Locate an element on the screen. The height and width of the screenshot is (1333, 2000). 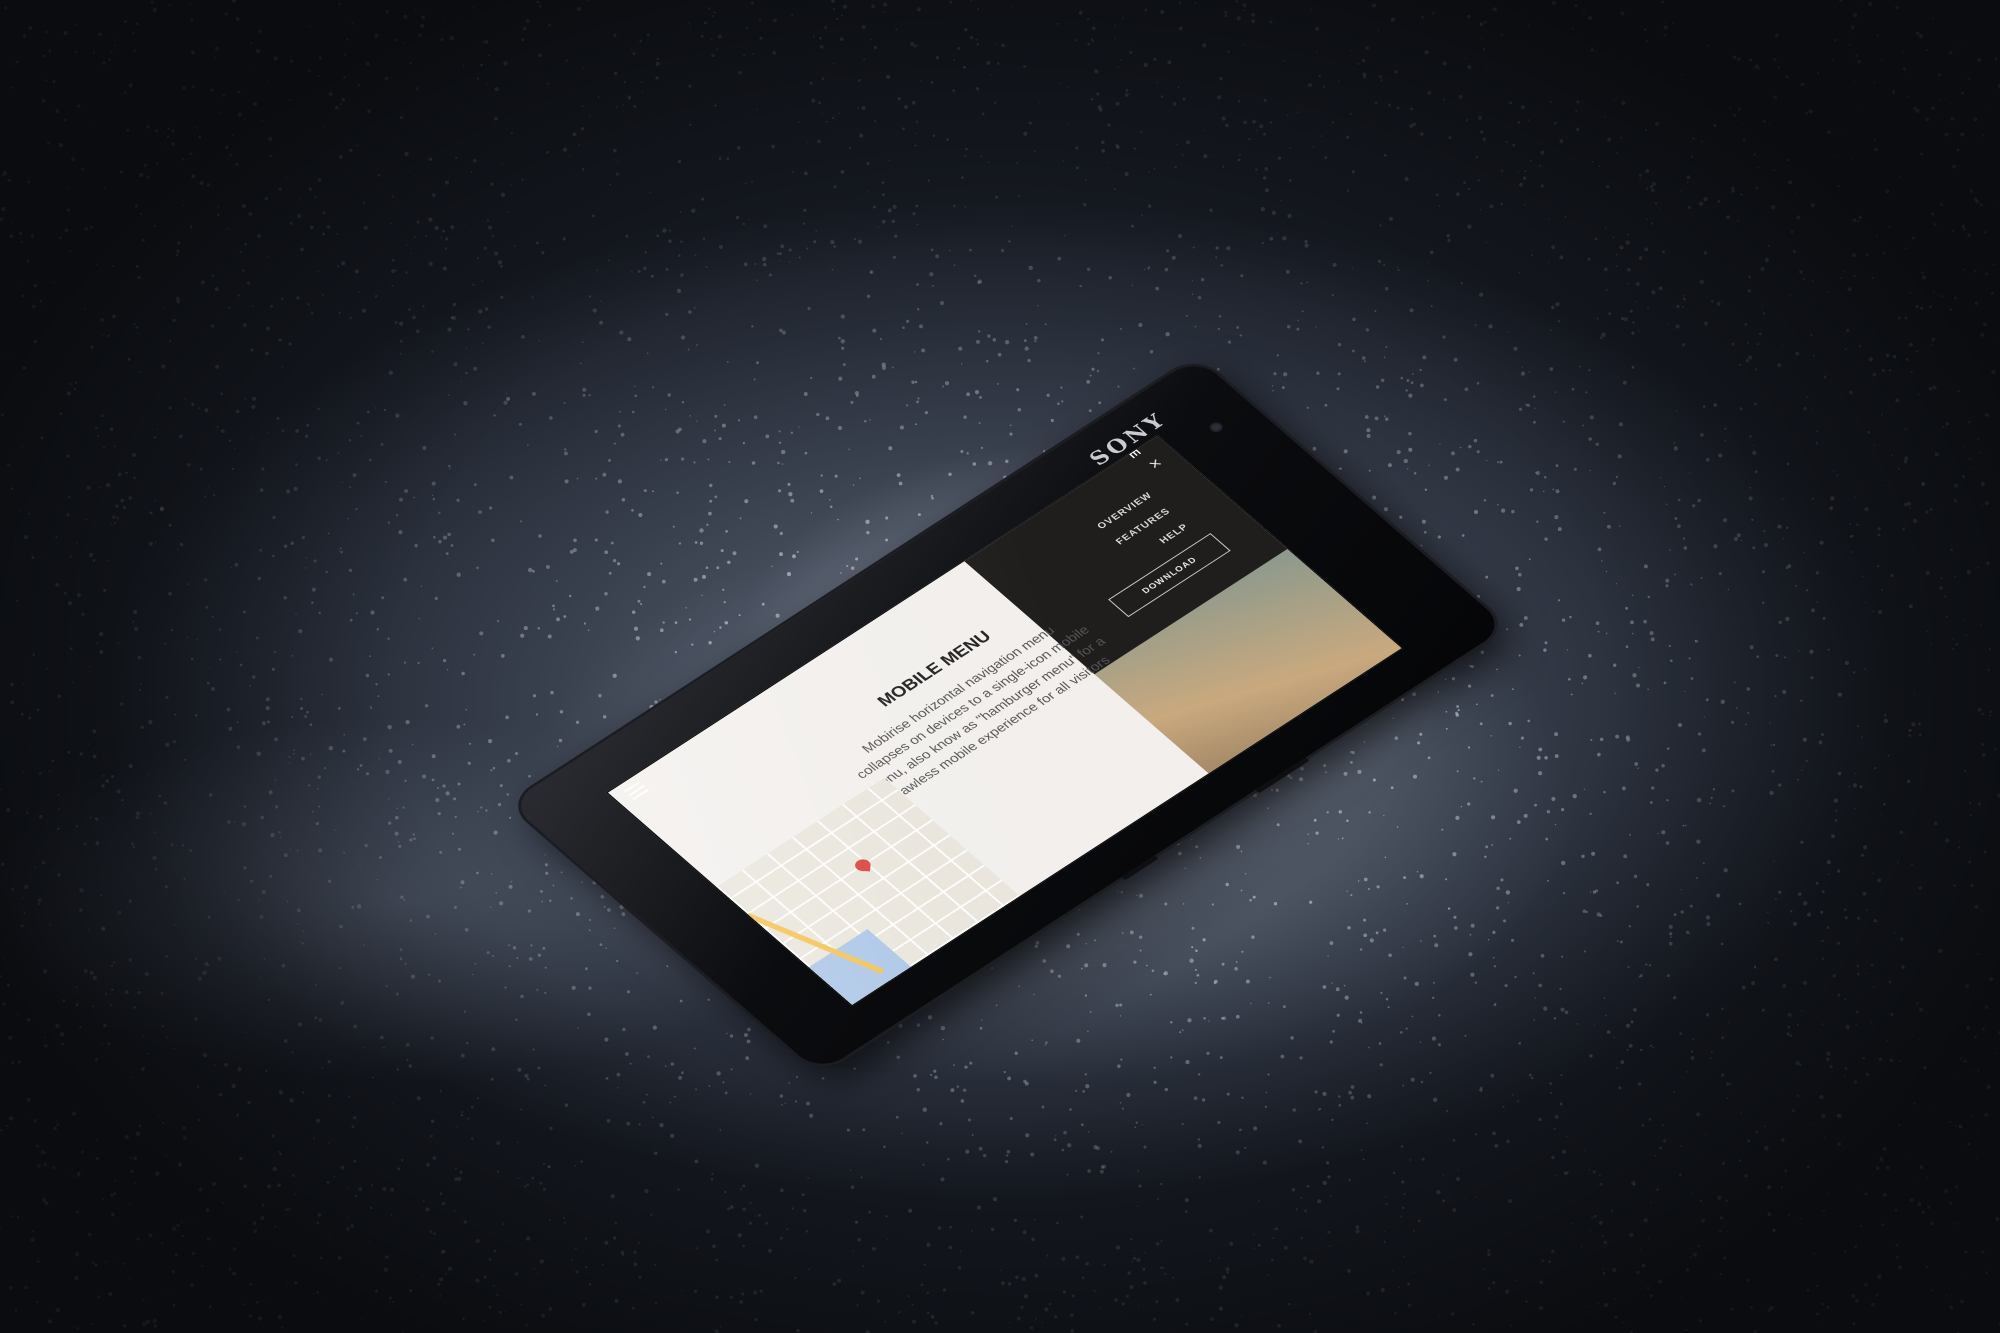
map-pin-icon is located at coordinates (863, 865).